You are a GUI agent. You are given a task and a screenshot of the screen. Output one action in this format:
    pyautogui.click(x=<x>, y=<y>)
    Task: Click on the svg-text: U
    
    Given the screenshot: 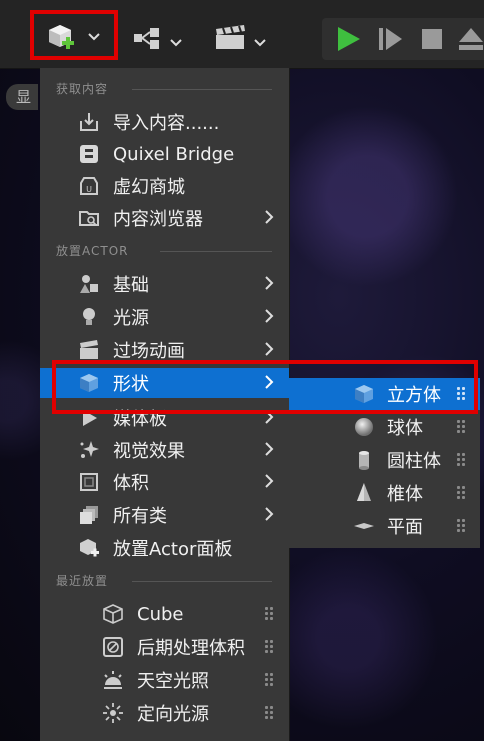 What is the action you would take?
    pyautogui.click(x=89, y=189)
    